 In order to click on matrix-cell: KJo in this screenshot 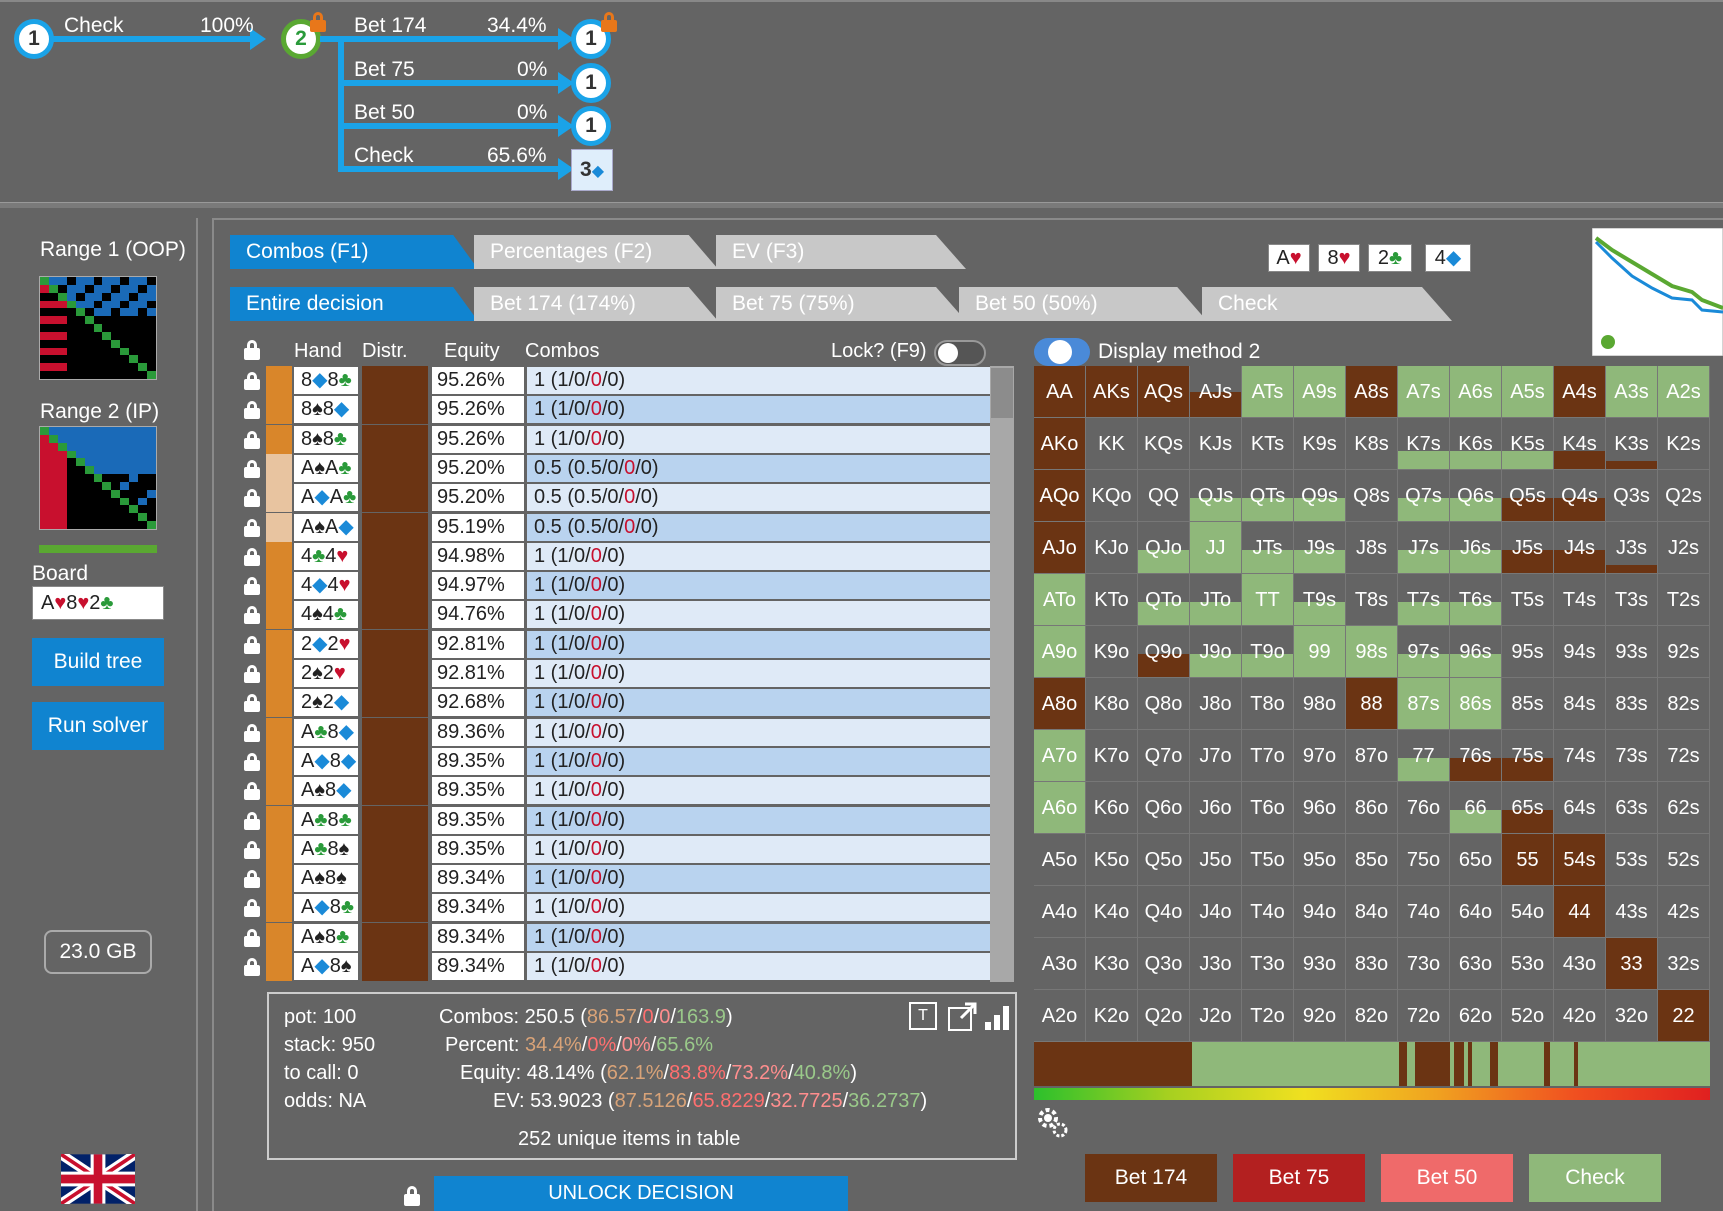, I will do `click(1112, 548)`.